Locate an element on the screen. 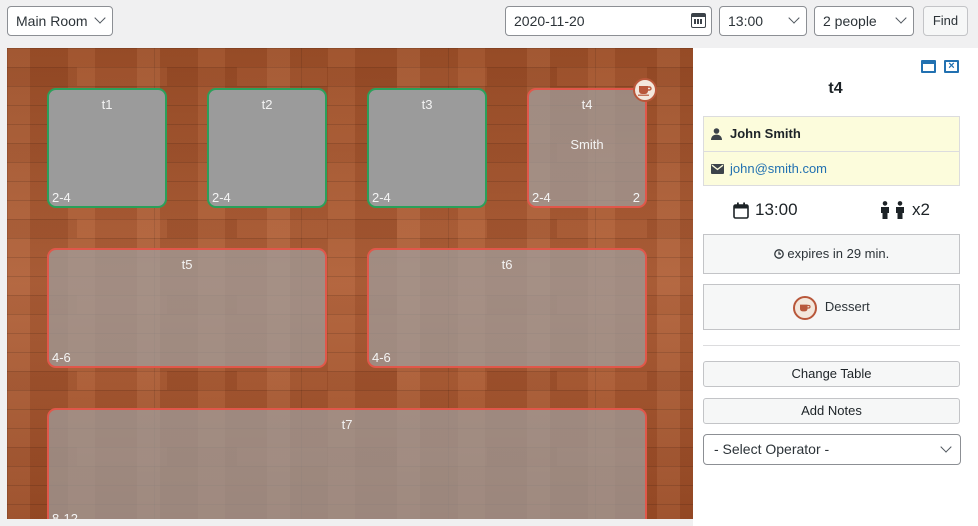 This screenshot has height=526, width=978. change-table-button: Change Table is located at coordinates (831, 374).